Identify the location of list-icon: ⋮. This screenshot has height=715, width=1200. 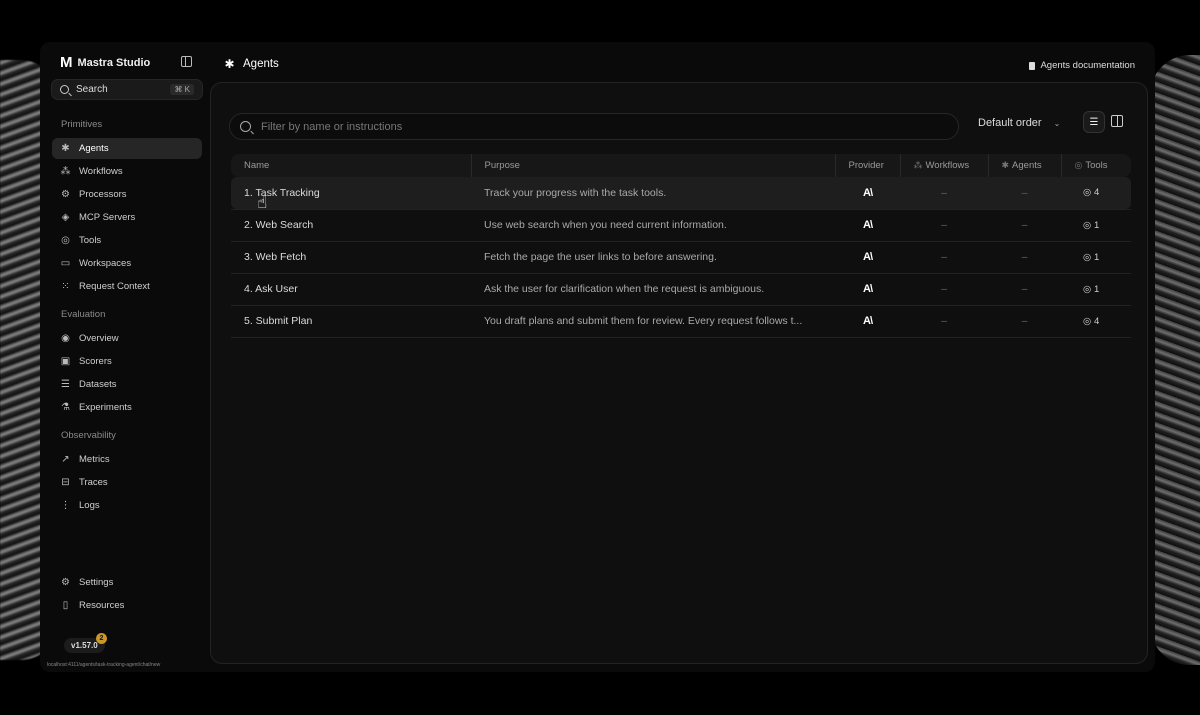
(65, 505).